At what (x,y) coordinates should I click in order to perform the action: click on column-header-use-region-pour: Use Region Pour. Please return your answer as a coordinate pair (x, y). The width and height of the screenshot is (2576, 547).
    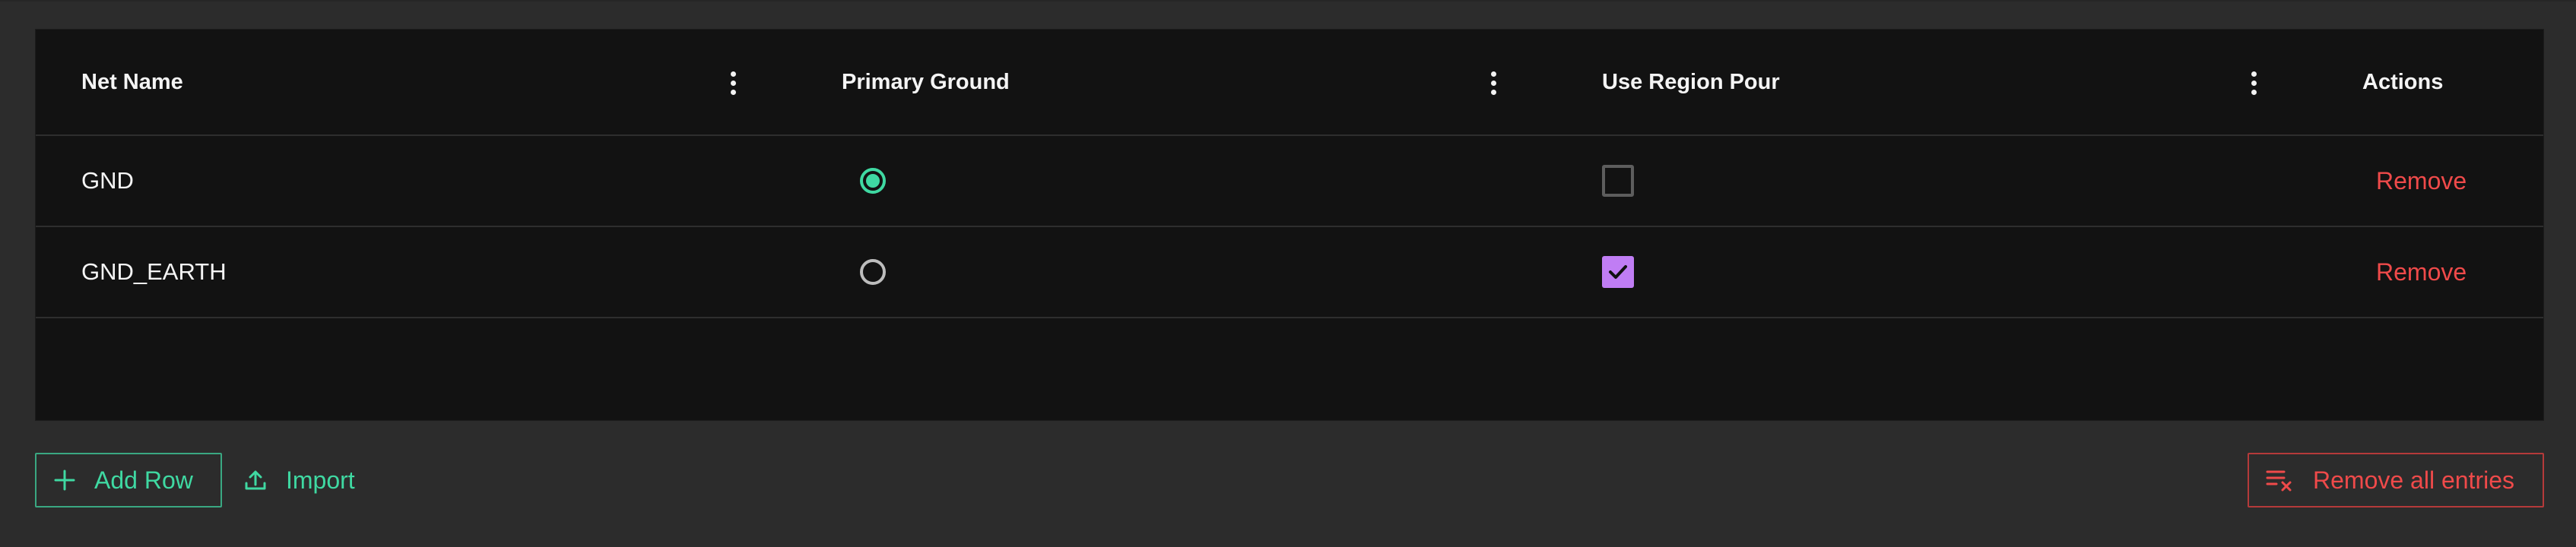
    Looking at the image, I should click on (1691, 82).